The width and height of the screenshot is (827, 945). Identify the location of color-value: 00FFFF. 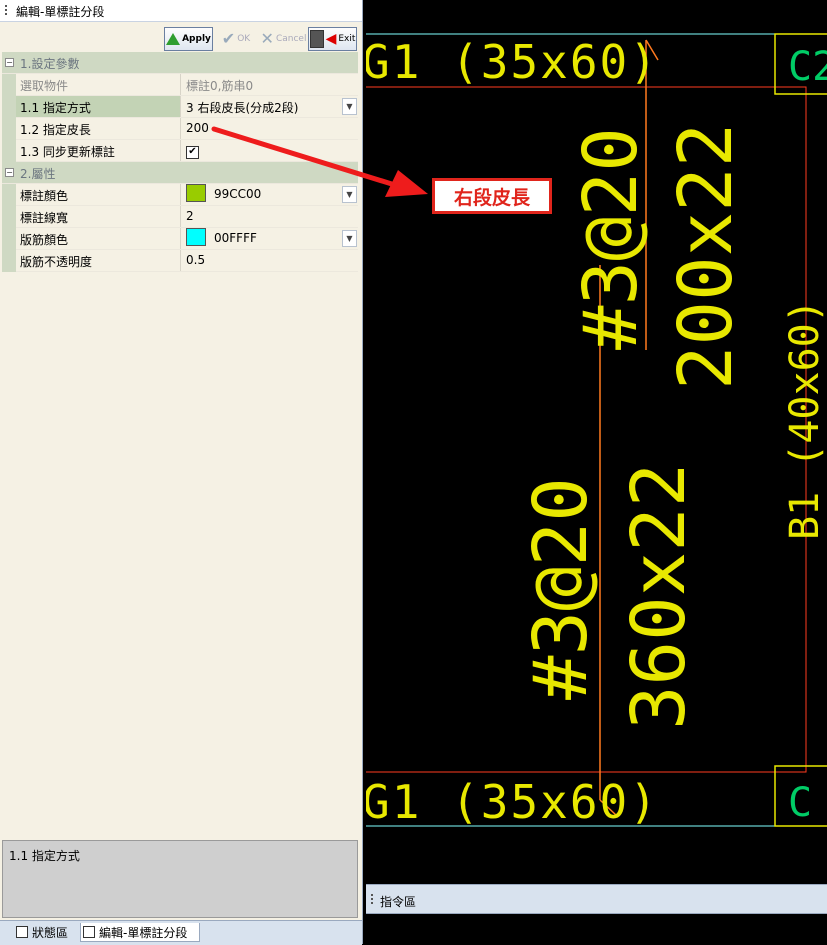
(235, 238).